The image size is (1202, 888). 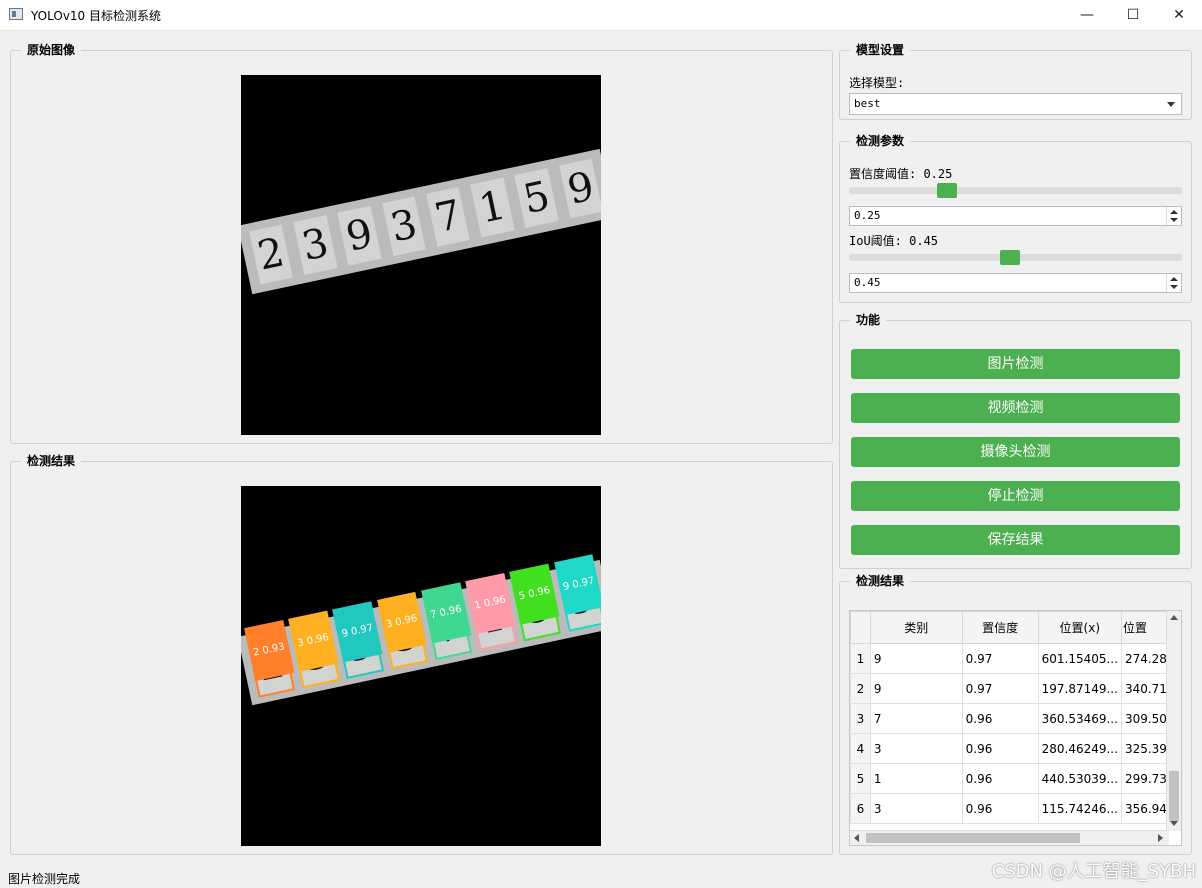 What do you see at coordinates (446, 613) in the screenshot?
I see `detection-label: 7 0.96` at bounding box center [446, 613].